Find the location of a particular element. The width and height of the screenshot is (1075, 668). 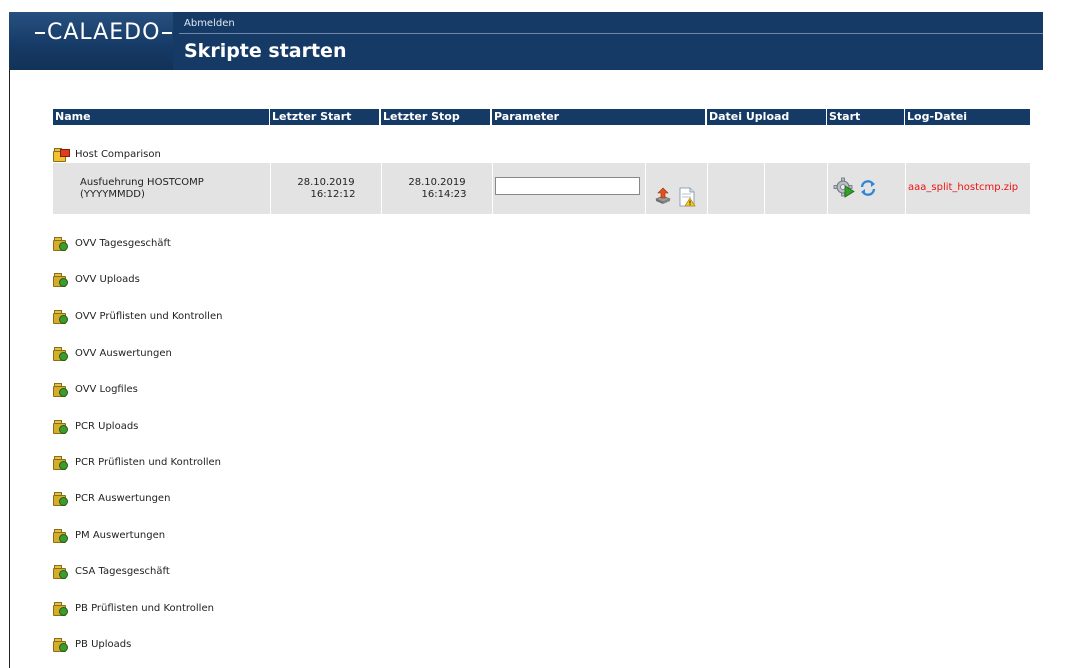

parameter-cell is located at coordinates (568, 188).